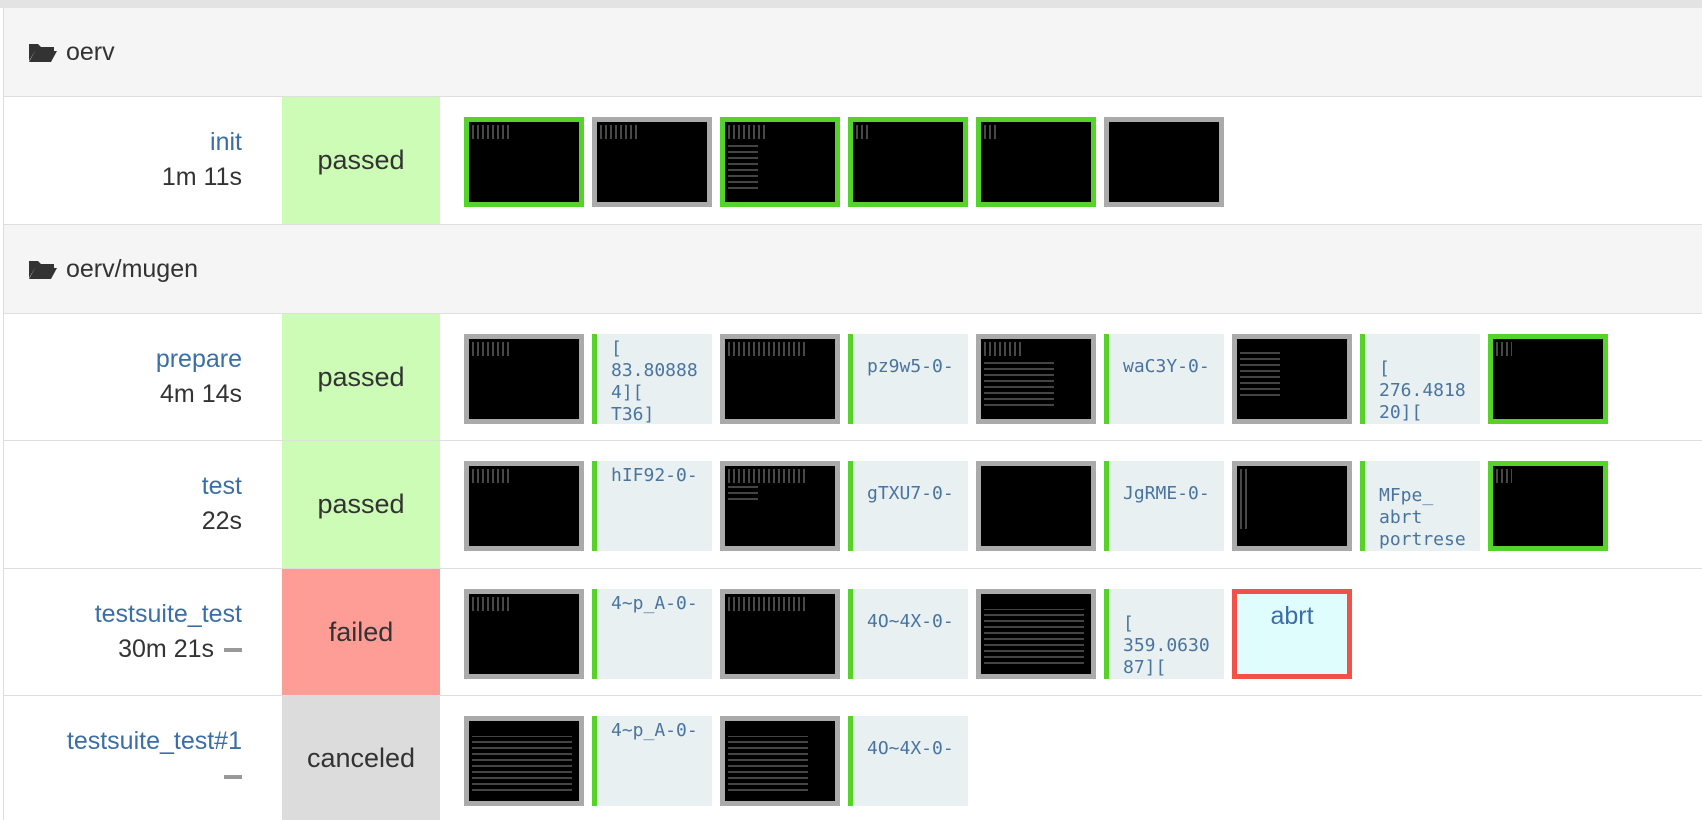 The height and width of the screenshot is (820, 1702). Describe the element at coordinates (123, 776) in the screenshot. I see `module-duration` at that location.